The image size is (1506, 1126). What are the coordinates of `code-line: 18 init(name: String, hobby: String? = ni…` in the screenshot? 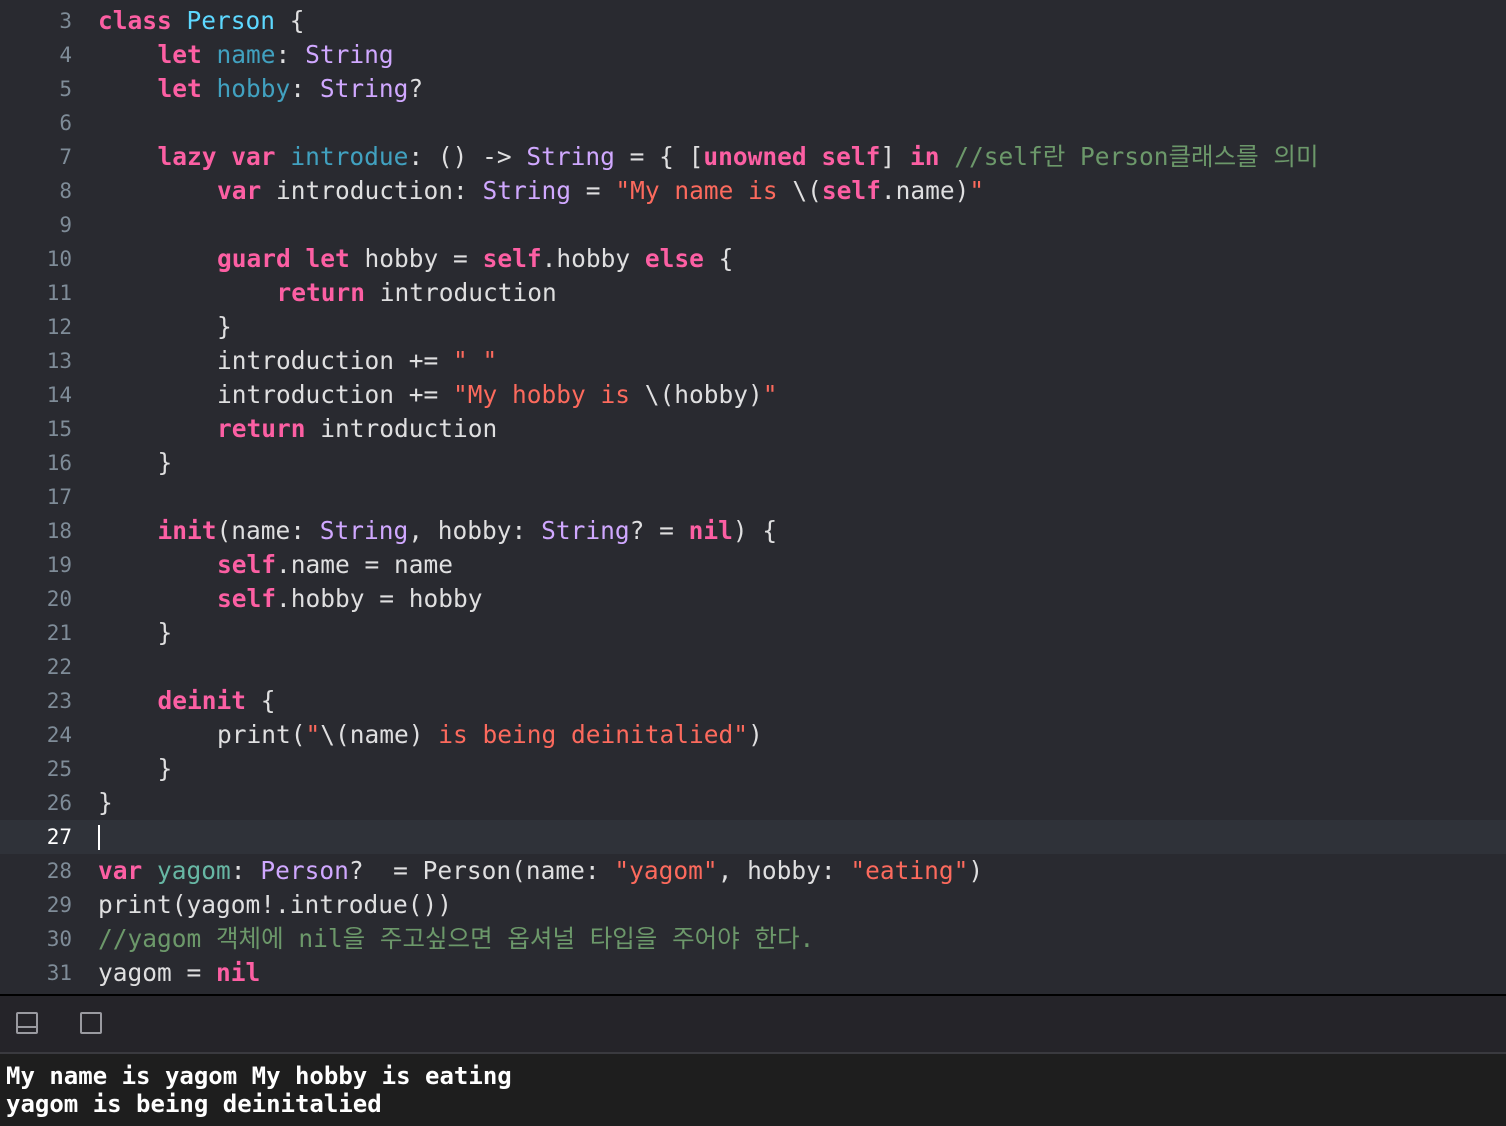 It's located at (753, 531).